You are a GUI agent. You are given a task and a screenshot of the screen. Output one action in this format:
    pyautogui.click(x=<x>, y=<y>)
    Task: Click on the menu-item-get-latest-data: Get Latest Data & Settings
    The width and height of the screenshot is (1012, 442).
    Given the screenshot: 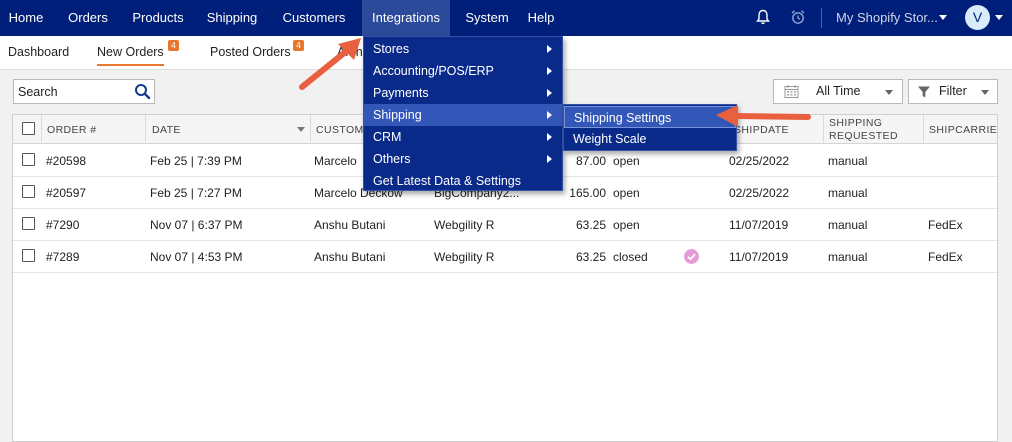 What is the action you would take?
    pyautogui.click(x=463, y=181)
    